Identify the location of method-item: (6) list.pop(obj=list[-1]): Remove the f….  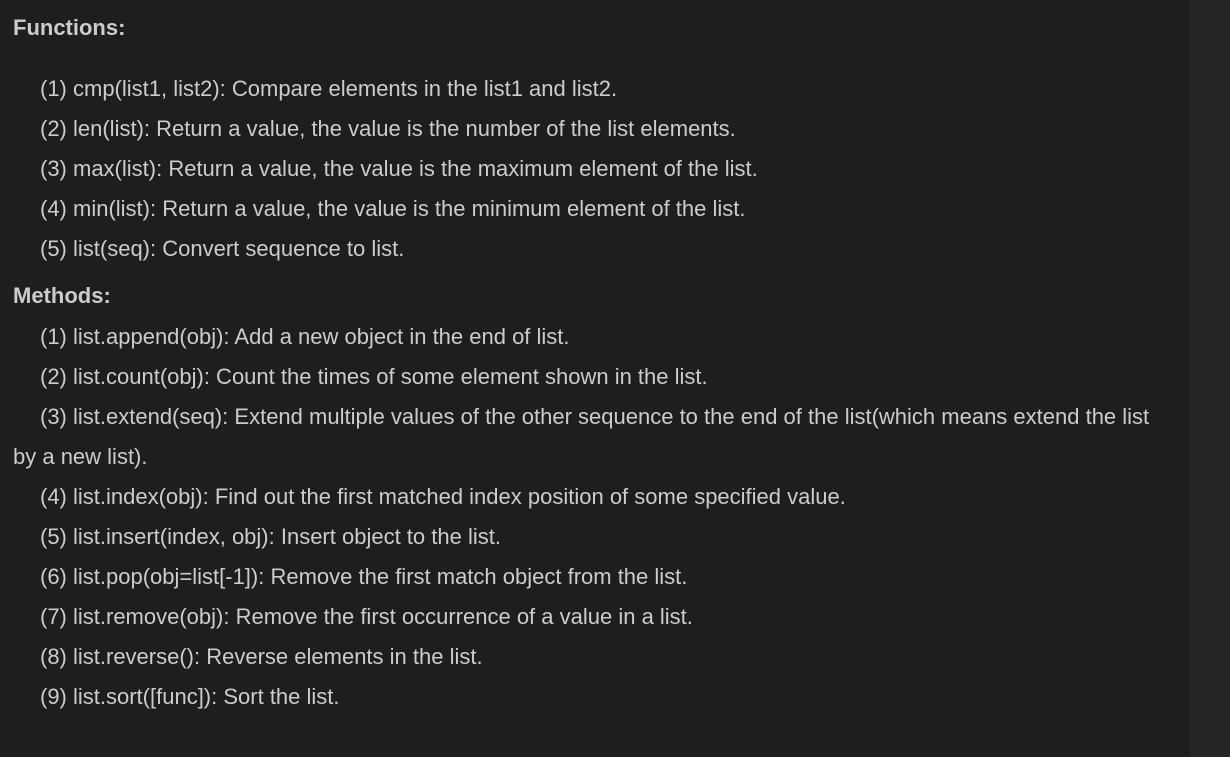
(364, 576).